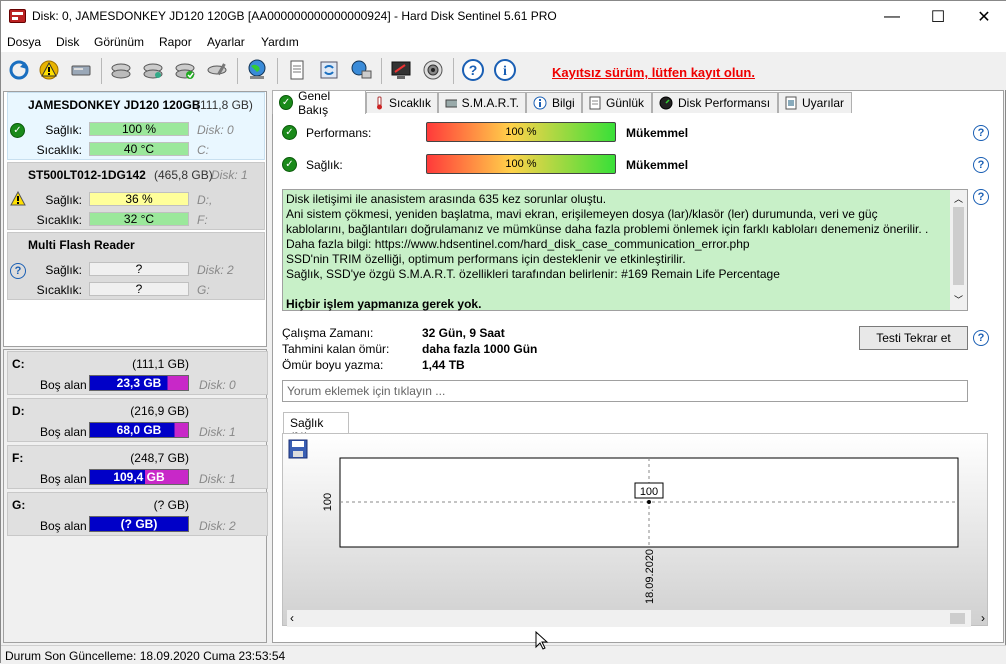  I want to click on disk-tools-button, so click(217, 70).